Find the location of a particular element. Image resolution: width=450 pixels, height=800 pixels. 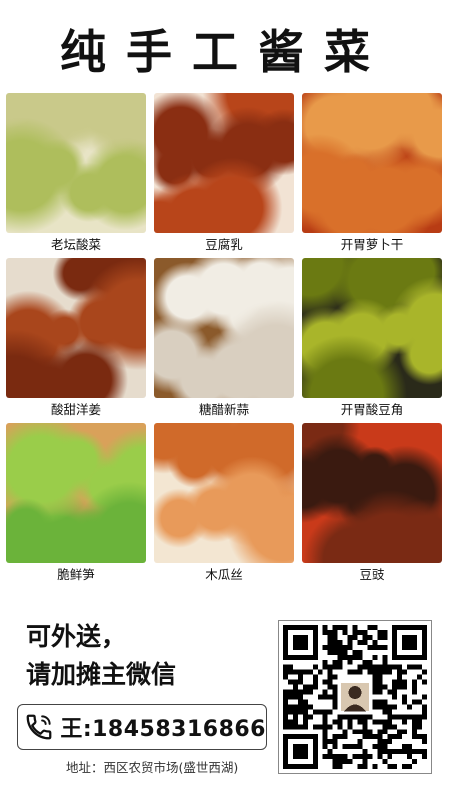

page-title: 纯手工酱菜 is located at coordinates (225, 49).